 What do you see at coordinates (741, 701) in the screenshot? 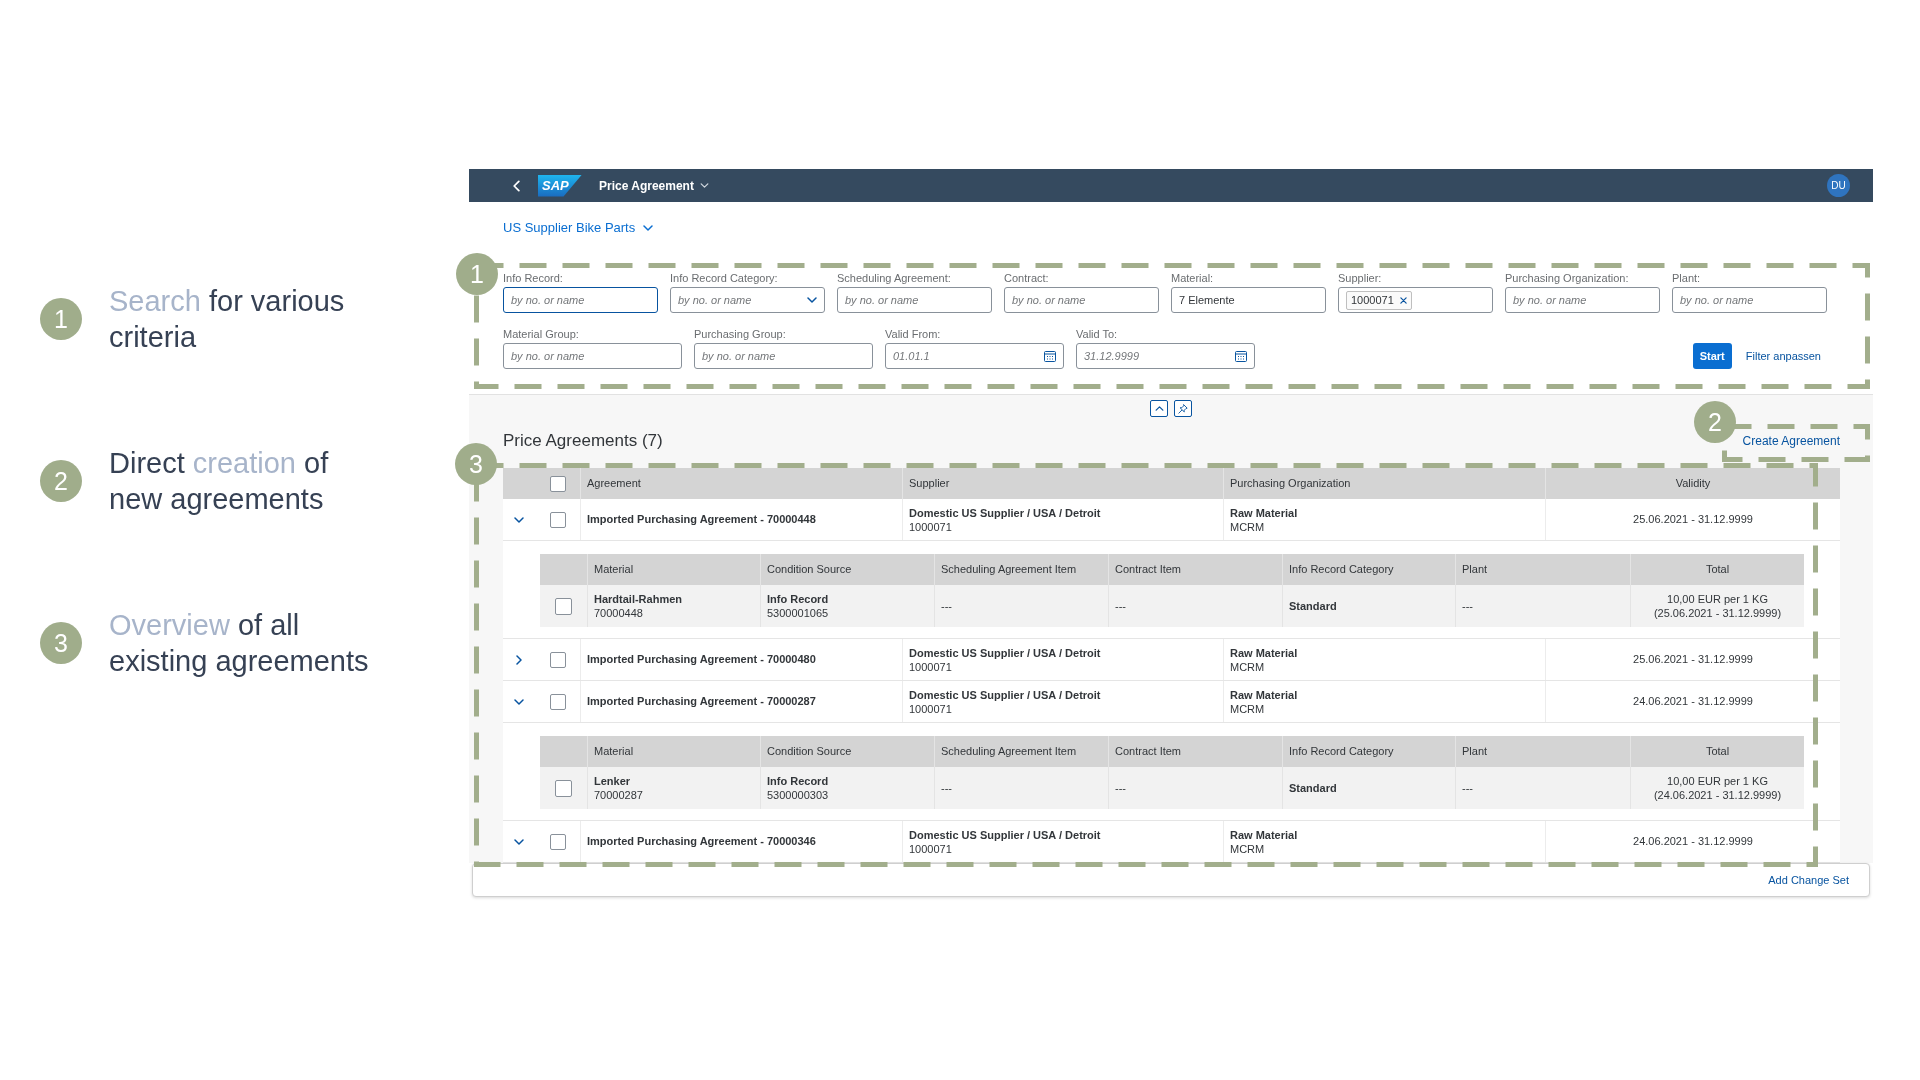
I see `table-cell: Imported Purchasing Agreement - 70000287` at bounding box center [741, 701].